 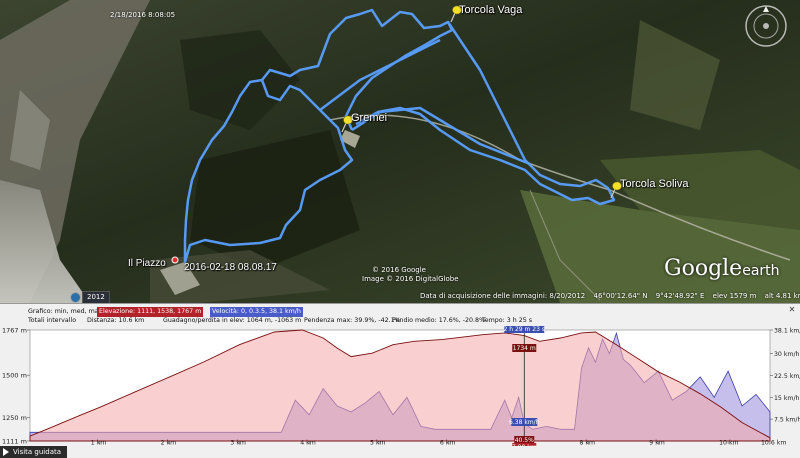 I want to click on altitude-readout: alt 4.81 km, so click(x=782, y=296).